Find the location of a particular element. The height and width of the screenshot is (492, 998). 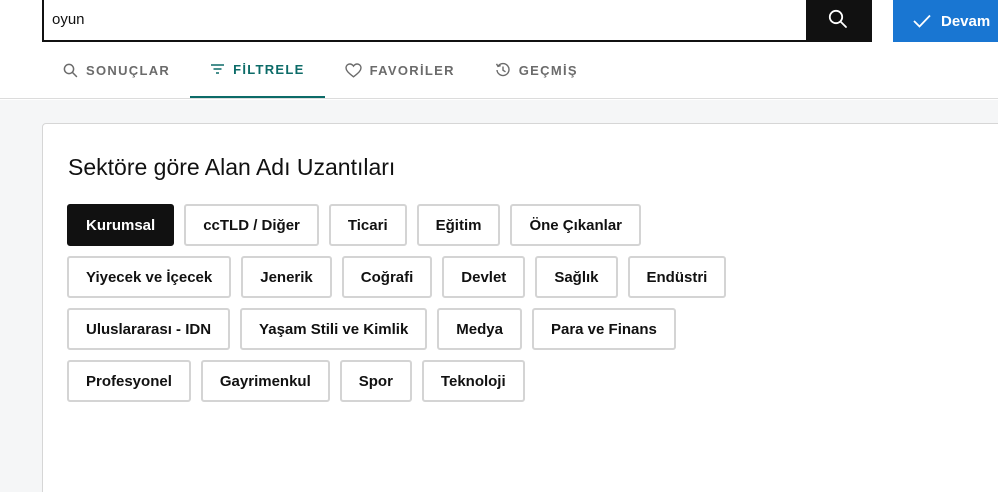

chip-devlet: Devlet is located at coordinates (484, 277).